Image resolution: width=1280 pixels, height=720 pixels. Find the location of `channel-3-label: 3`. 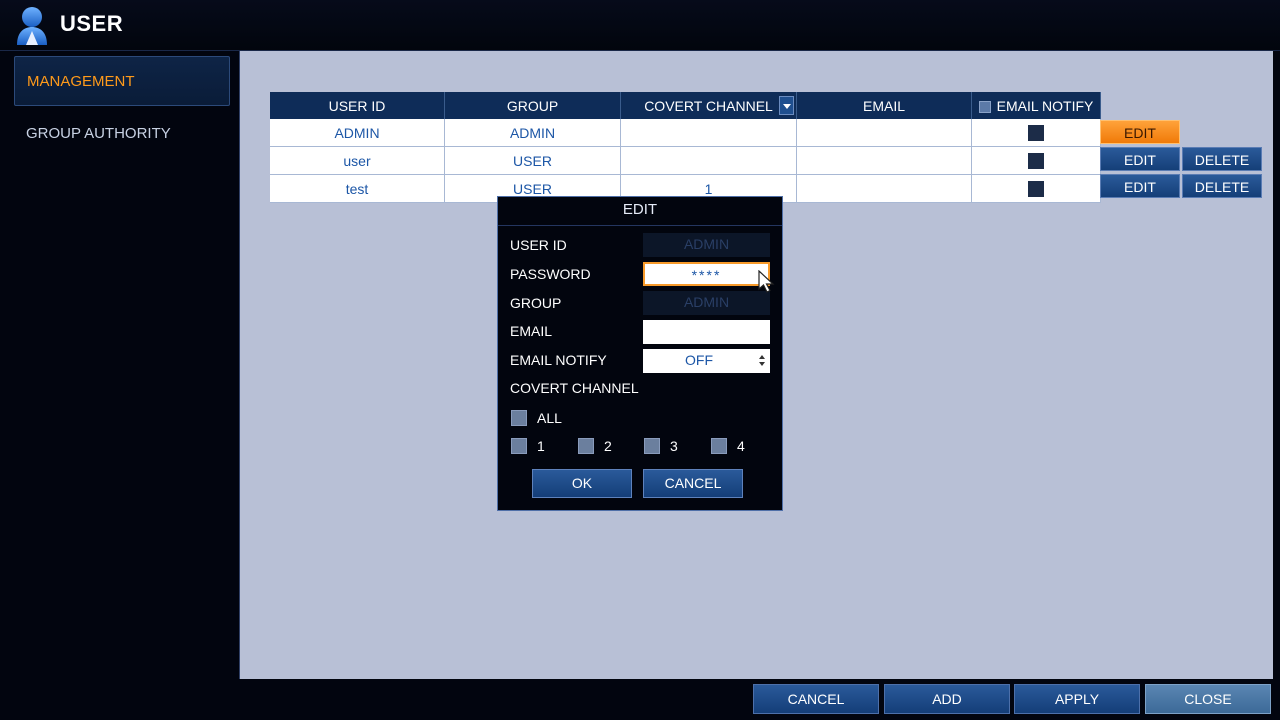

channel-3-label: 3 is located at coordinates (674, 446).